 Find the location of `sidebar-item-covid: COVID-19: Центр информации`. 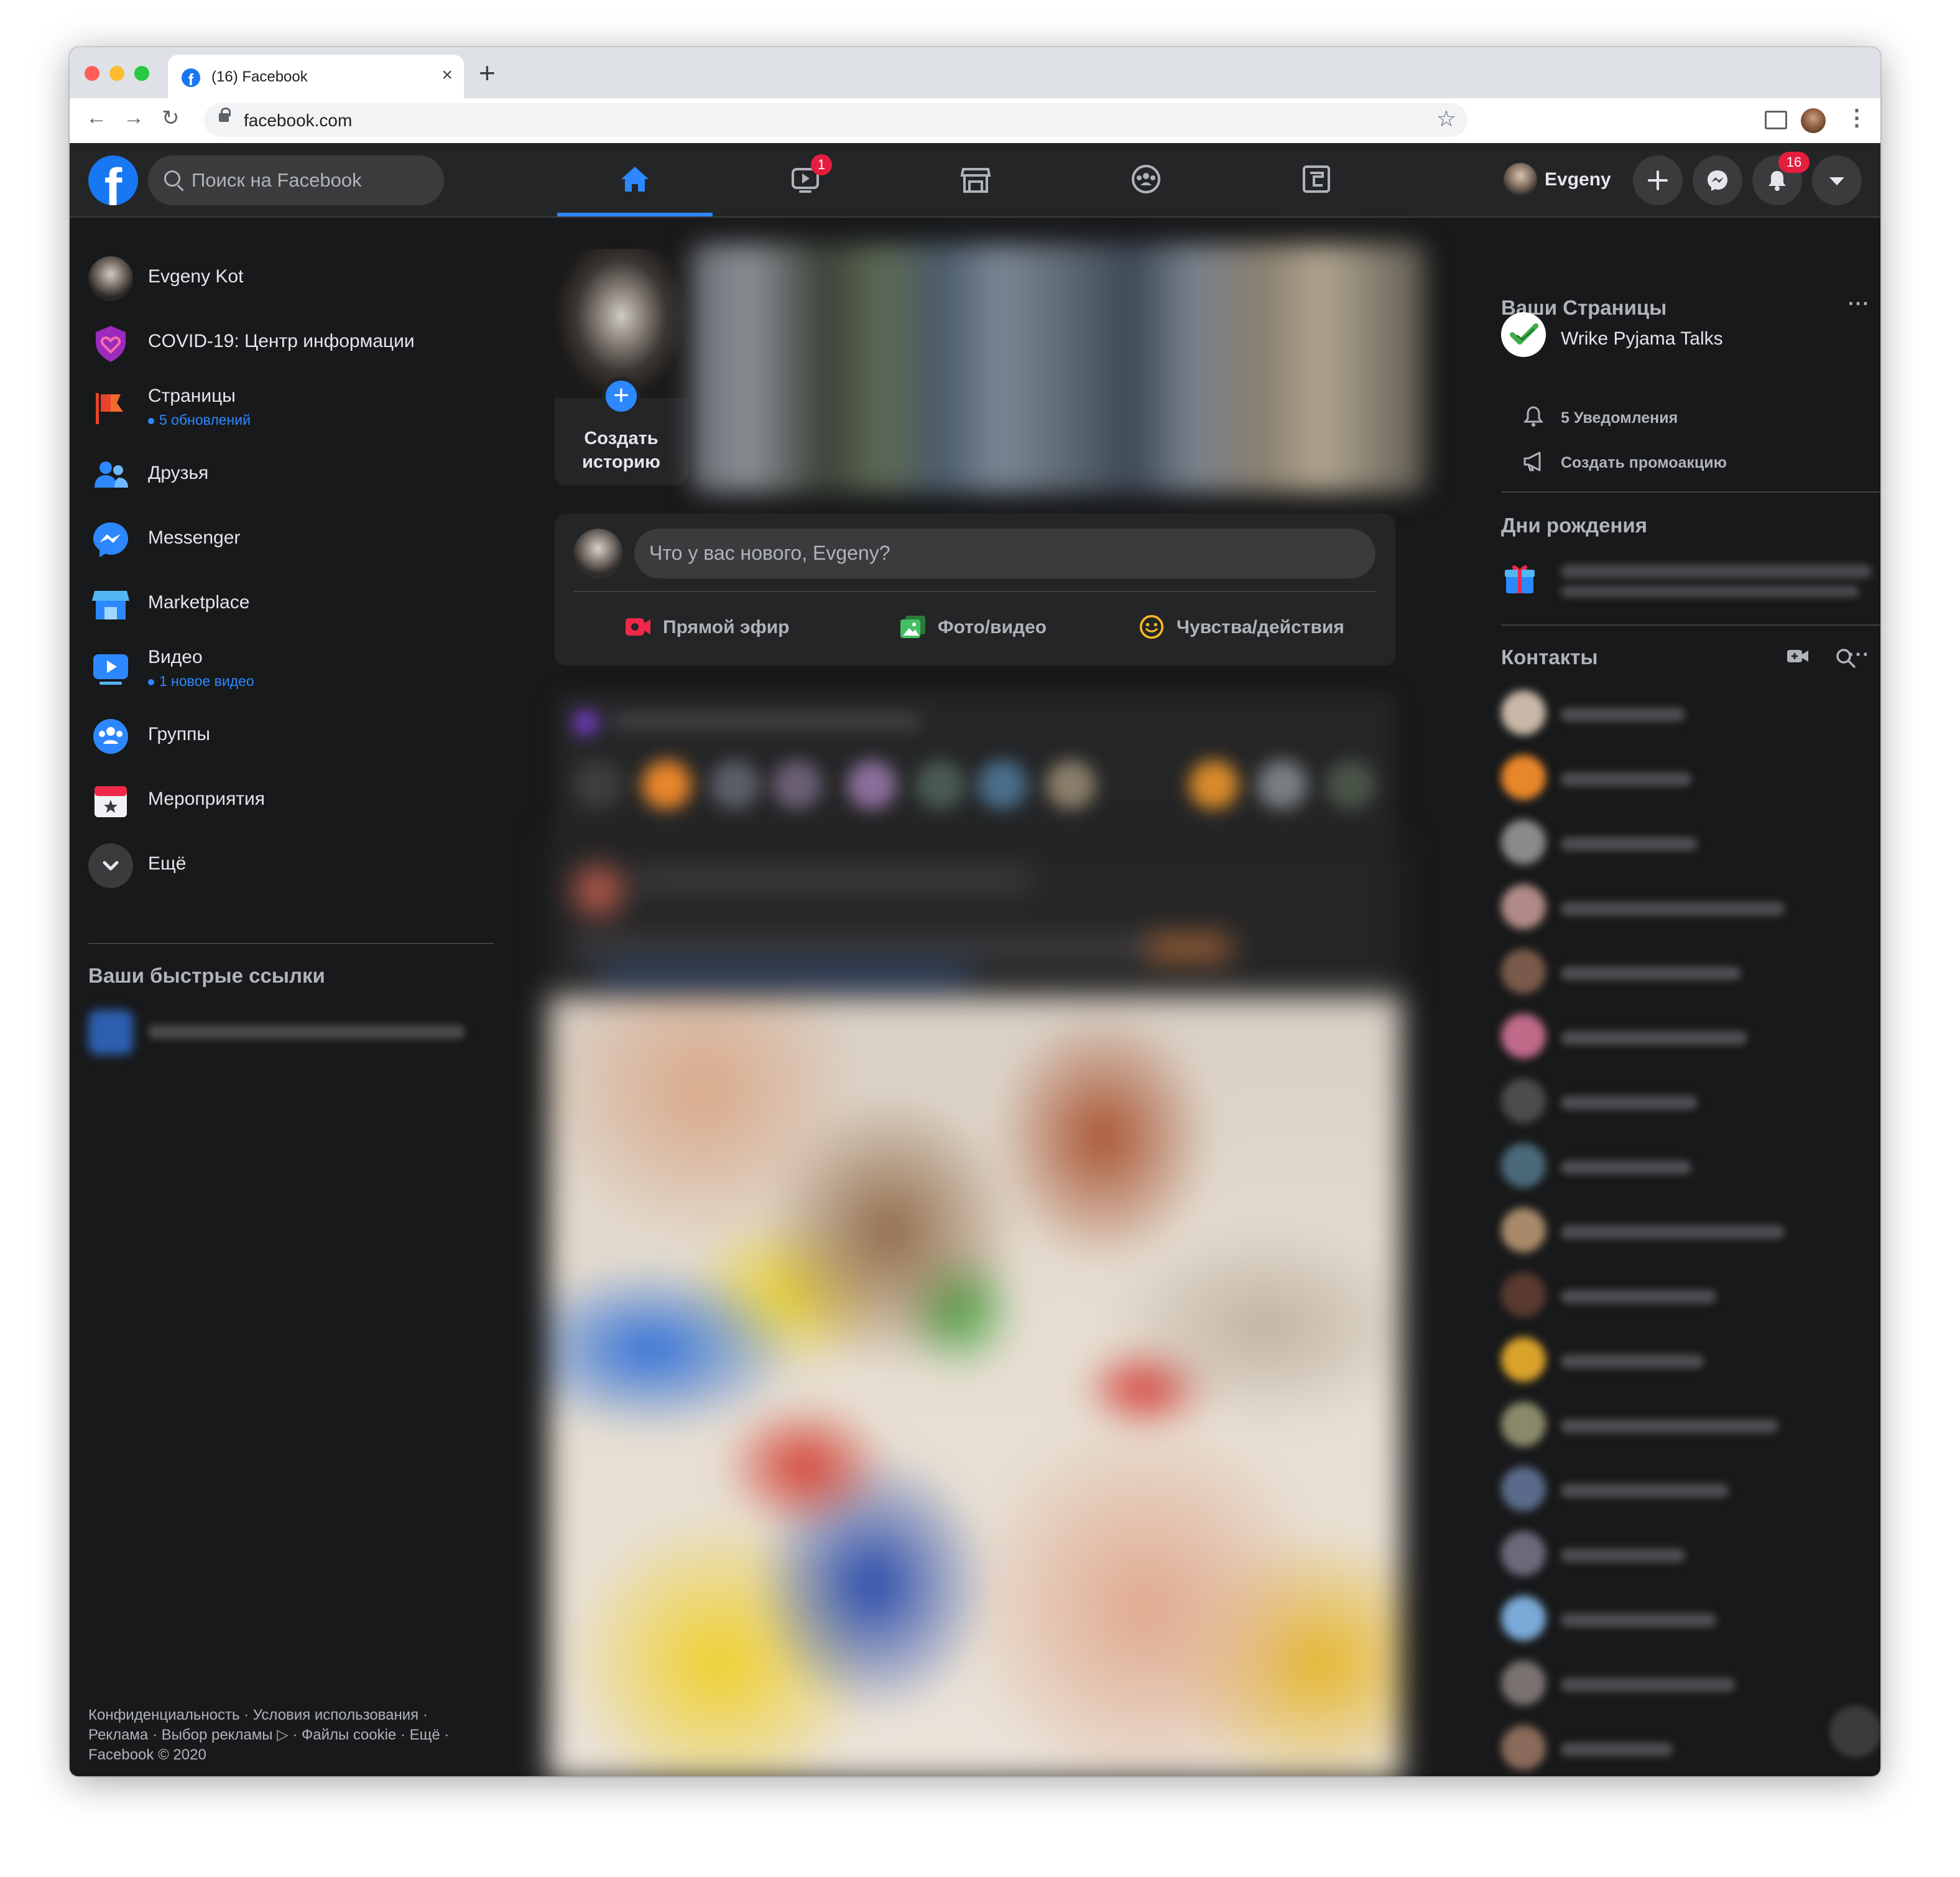

sidebar-item-covid: COVID-19: Центр информации is located at coordinates (306, 340).